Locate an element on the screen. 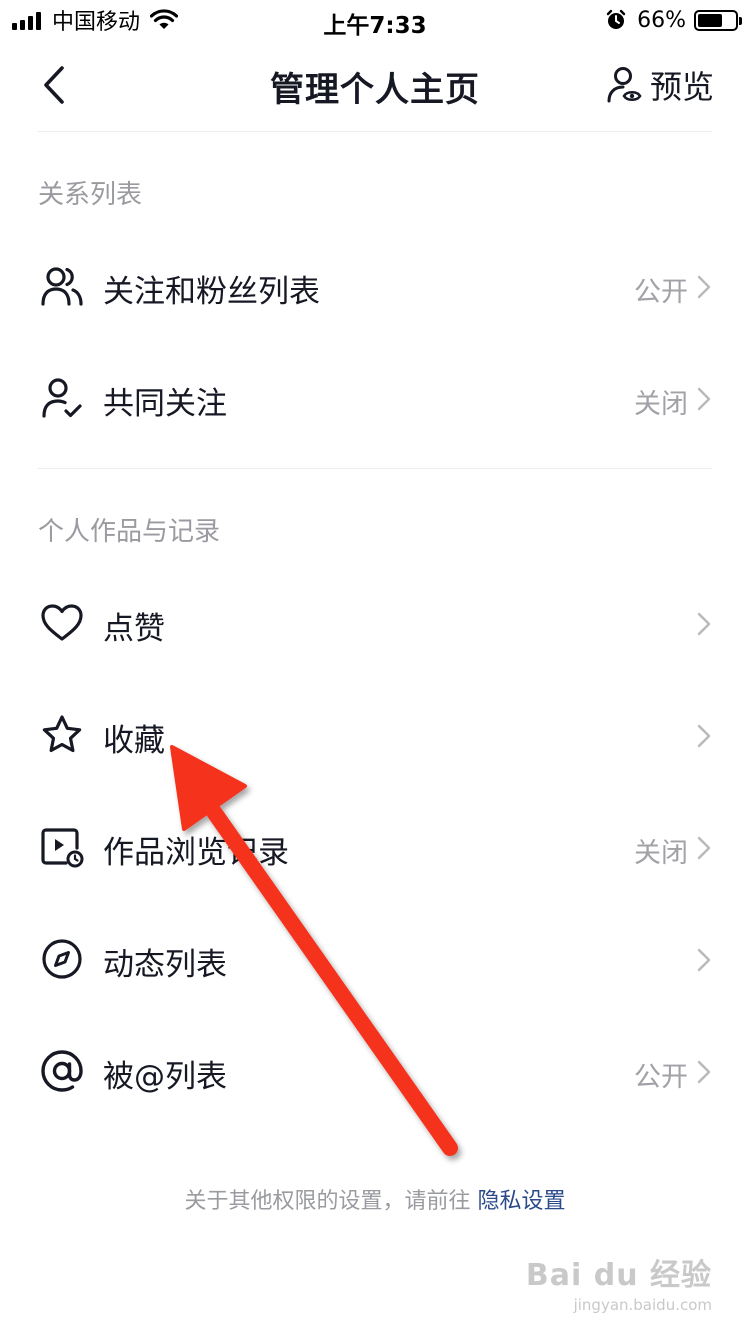 The height and width of the screenshot is (1334, 750). battery-icon is located at coordinates (718, 20).